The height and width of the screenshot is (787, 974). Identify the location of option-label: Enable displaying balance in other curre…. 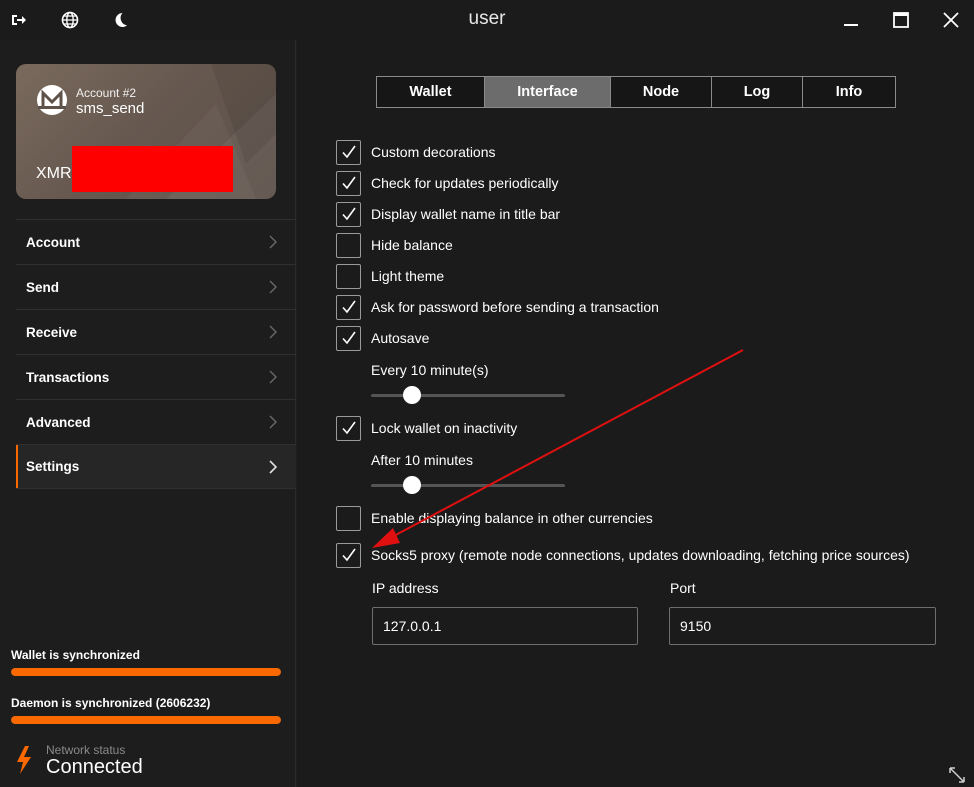
(512, 518).